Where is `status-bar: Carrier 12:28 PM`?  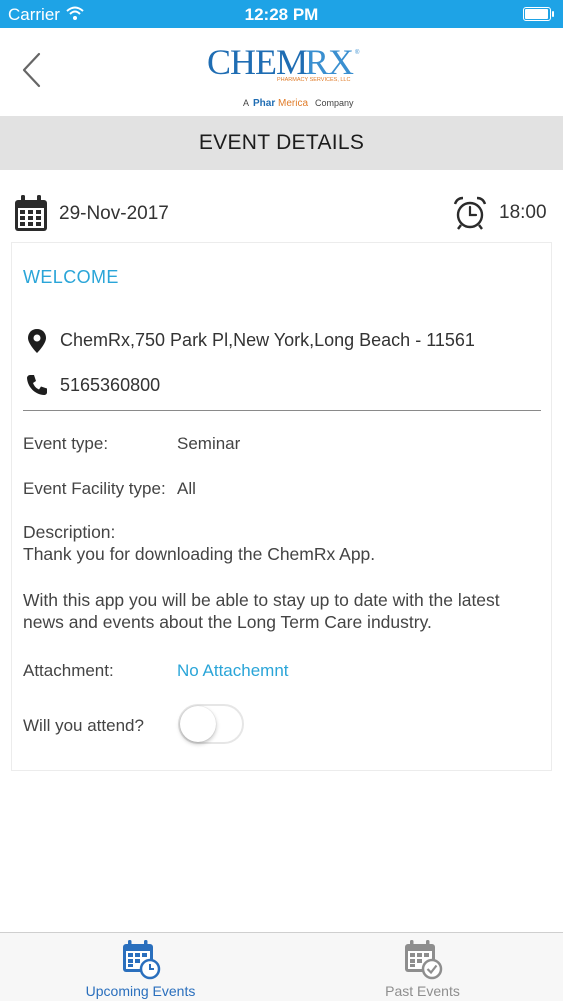
status-bar: Carrier 12:28 PM is located at coordinates (281, 14).